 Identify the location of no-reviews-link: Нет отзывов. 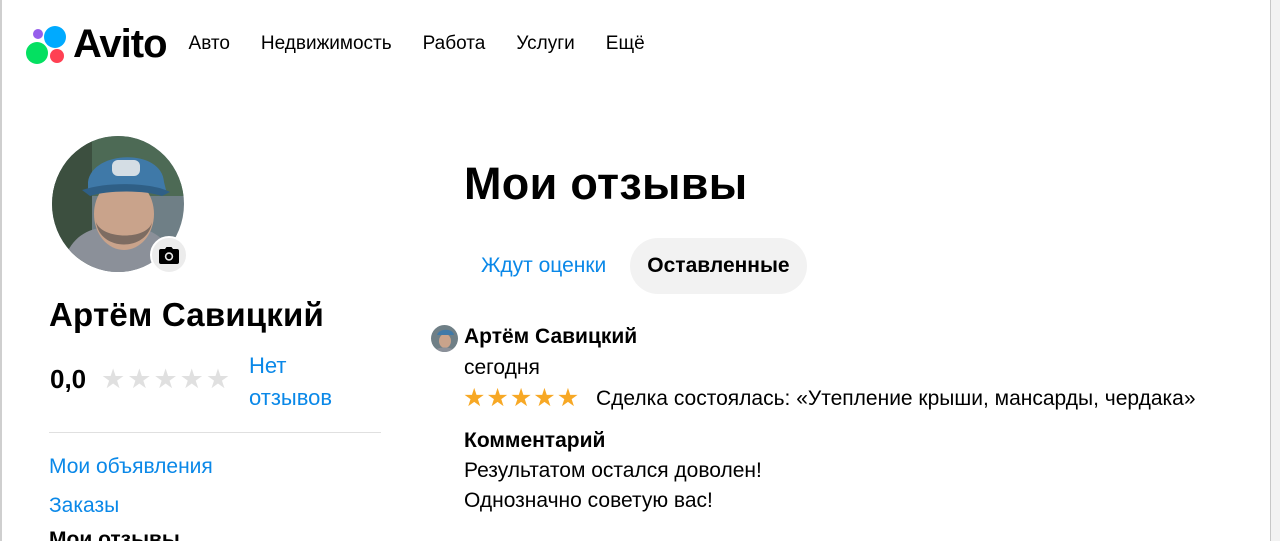
(304, 382).